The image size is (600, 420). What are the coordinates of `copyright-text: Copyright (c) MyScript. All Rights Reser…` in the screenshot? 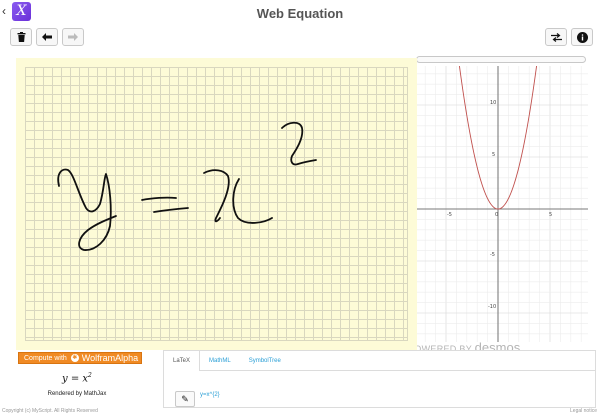 It's located at (50, 411).